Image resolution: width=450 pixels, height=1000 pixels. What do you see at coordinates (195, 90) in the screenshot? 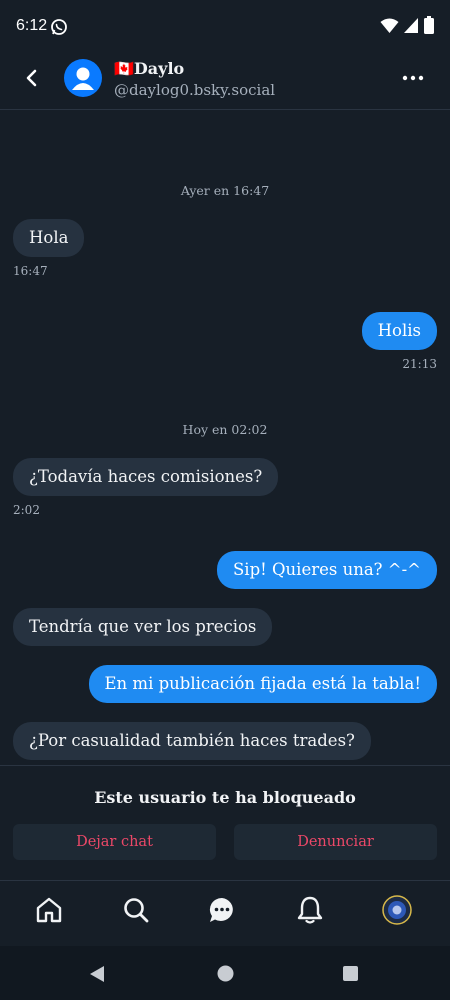
I see `contact-handle: @daylog0.bsky.social` at bounding box center [195, 90].